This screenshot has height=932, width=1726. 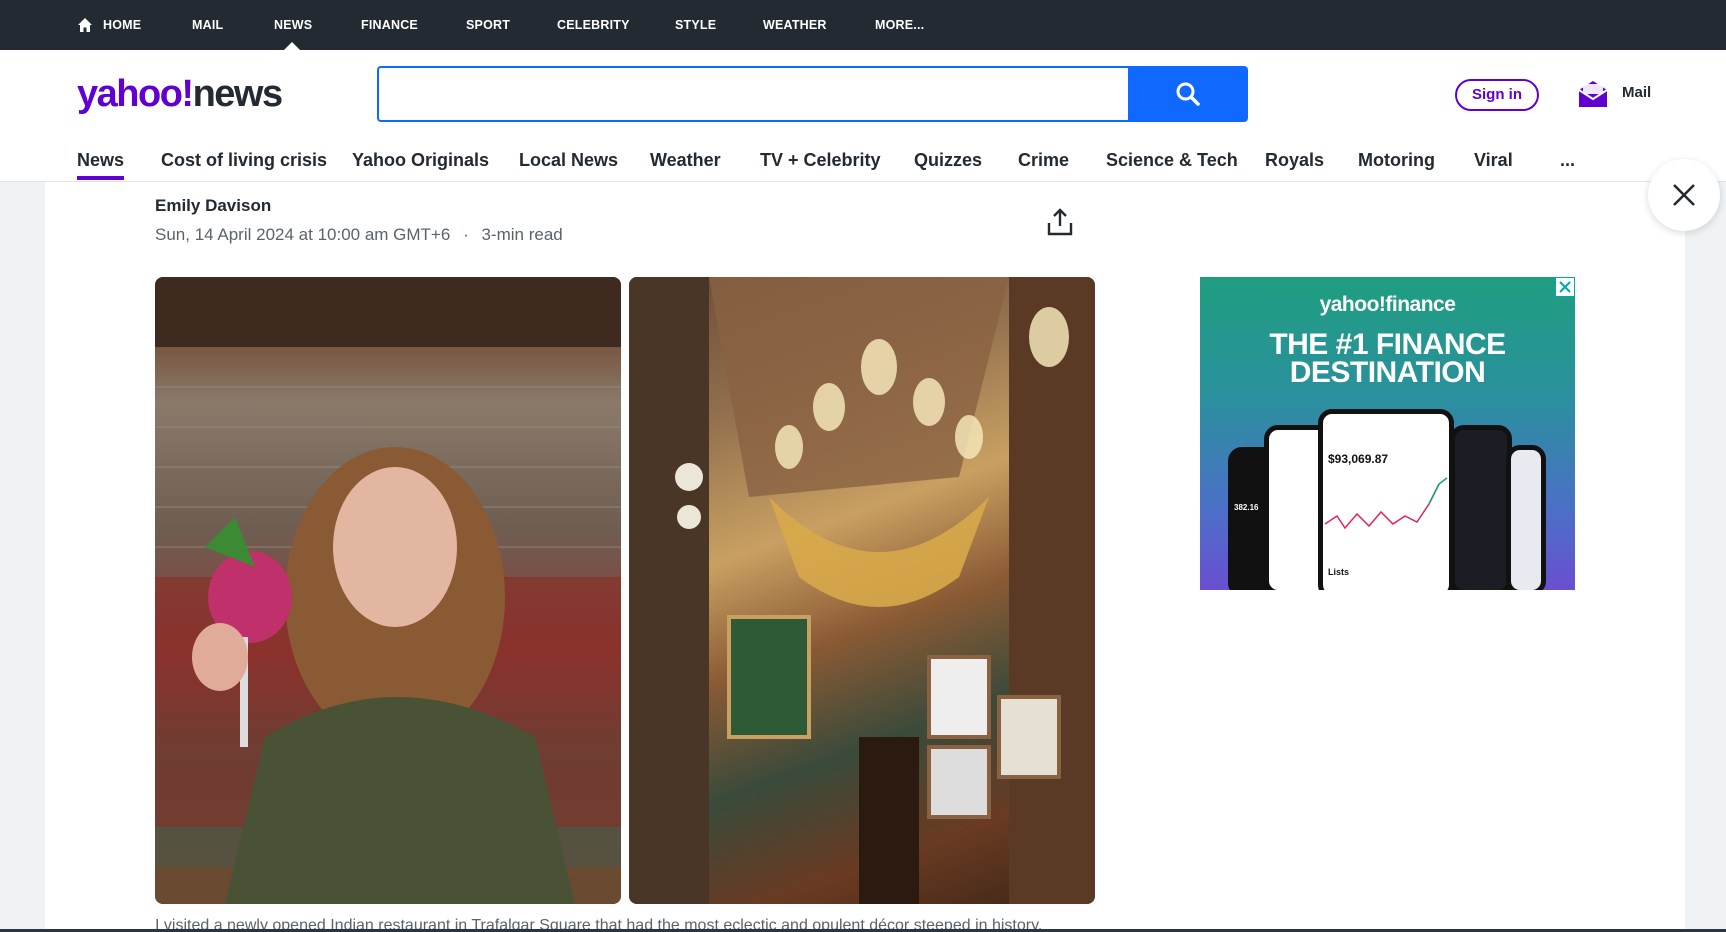 What do you see at coordinates (292, 46) in the screenshot?
I see `active-indicator-caret` at bounding box center [292, 46].